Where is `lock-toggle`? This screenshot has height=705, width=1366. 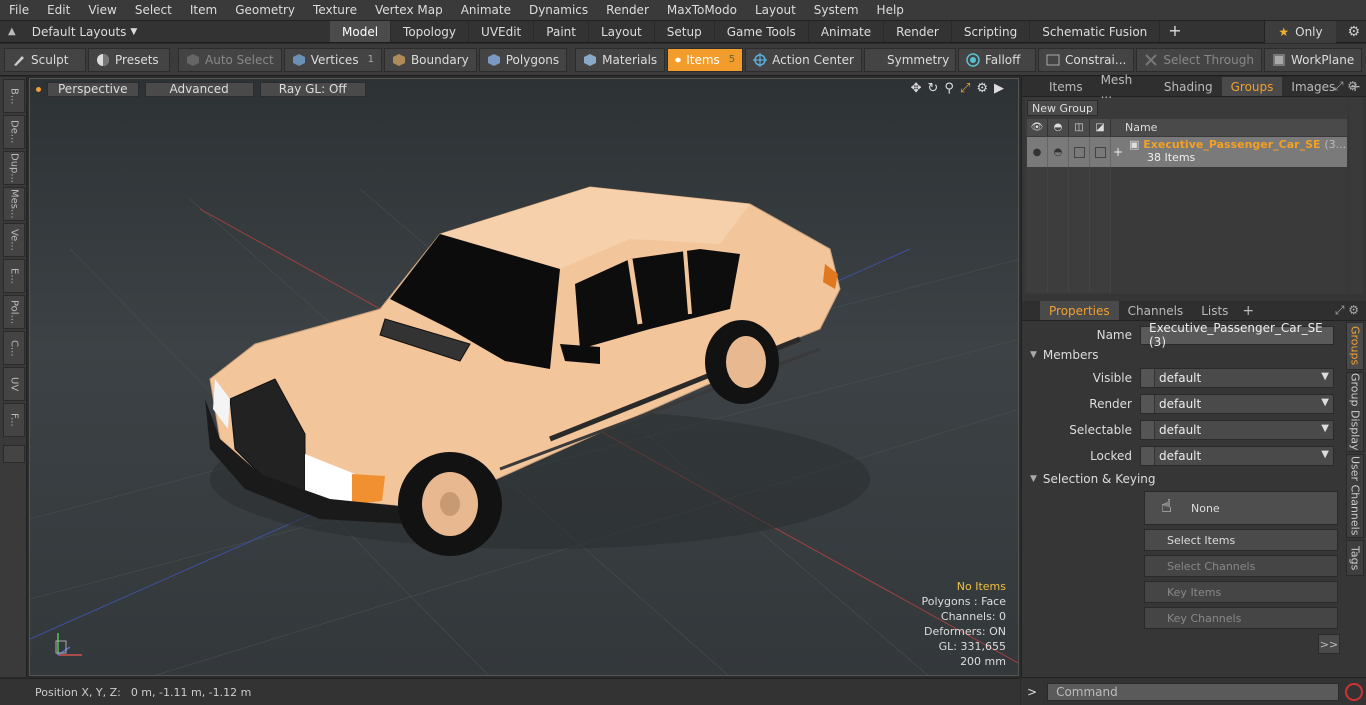
lock-toggle is located at coordinates (1079, 152).